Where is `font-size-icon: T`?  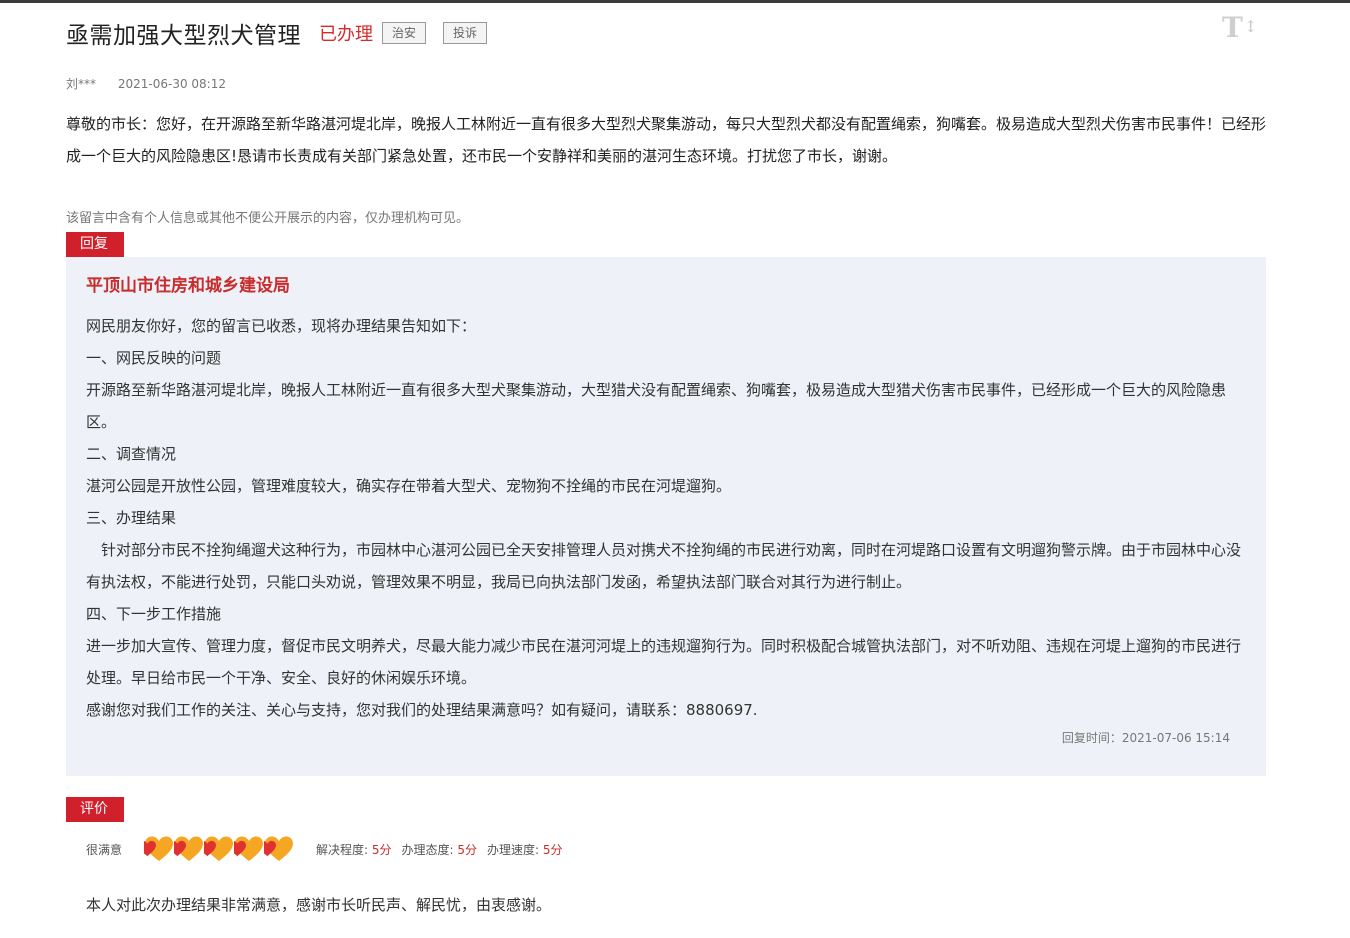
font-size-icon: T is located at coordinates (1232, 27).